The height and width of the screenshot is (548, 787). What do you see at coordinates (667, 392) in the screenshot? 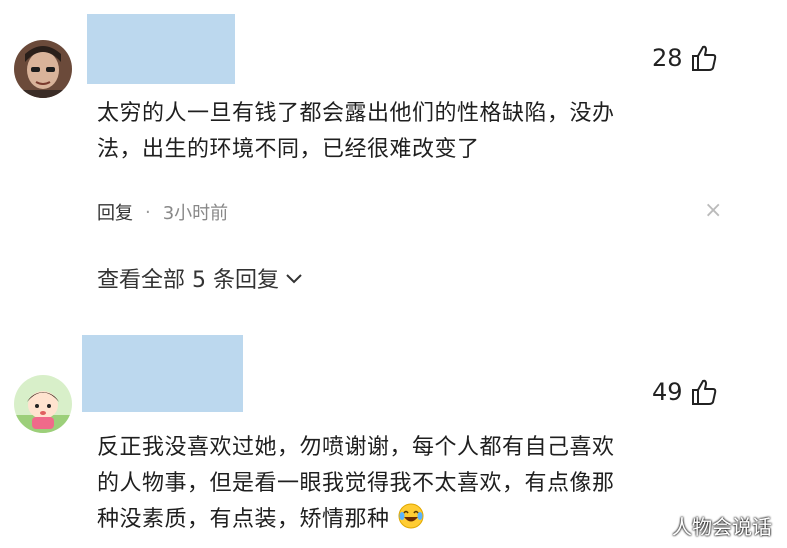
I see `like-count: 49` at bounding box center [667, 392].